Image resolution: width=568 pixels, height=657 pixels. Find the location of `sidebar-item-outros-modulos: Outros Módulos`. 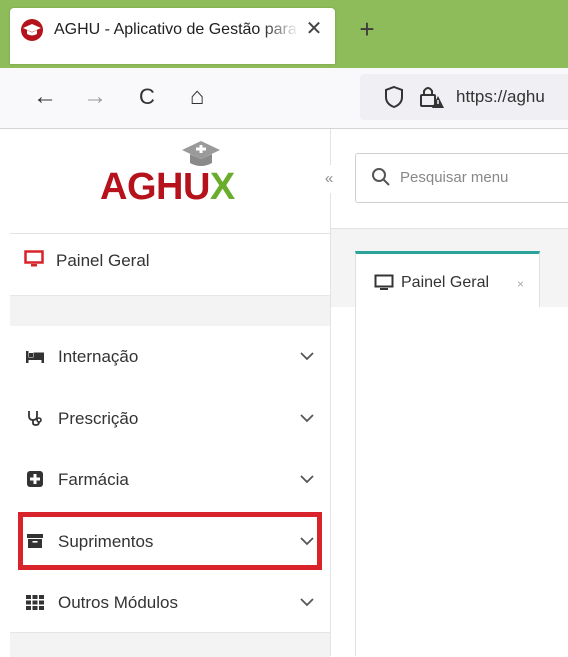

sidebar-item-outros-modulos: Outros Módulos is located at coordinates (170, 603).